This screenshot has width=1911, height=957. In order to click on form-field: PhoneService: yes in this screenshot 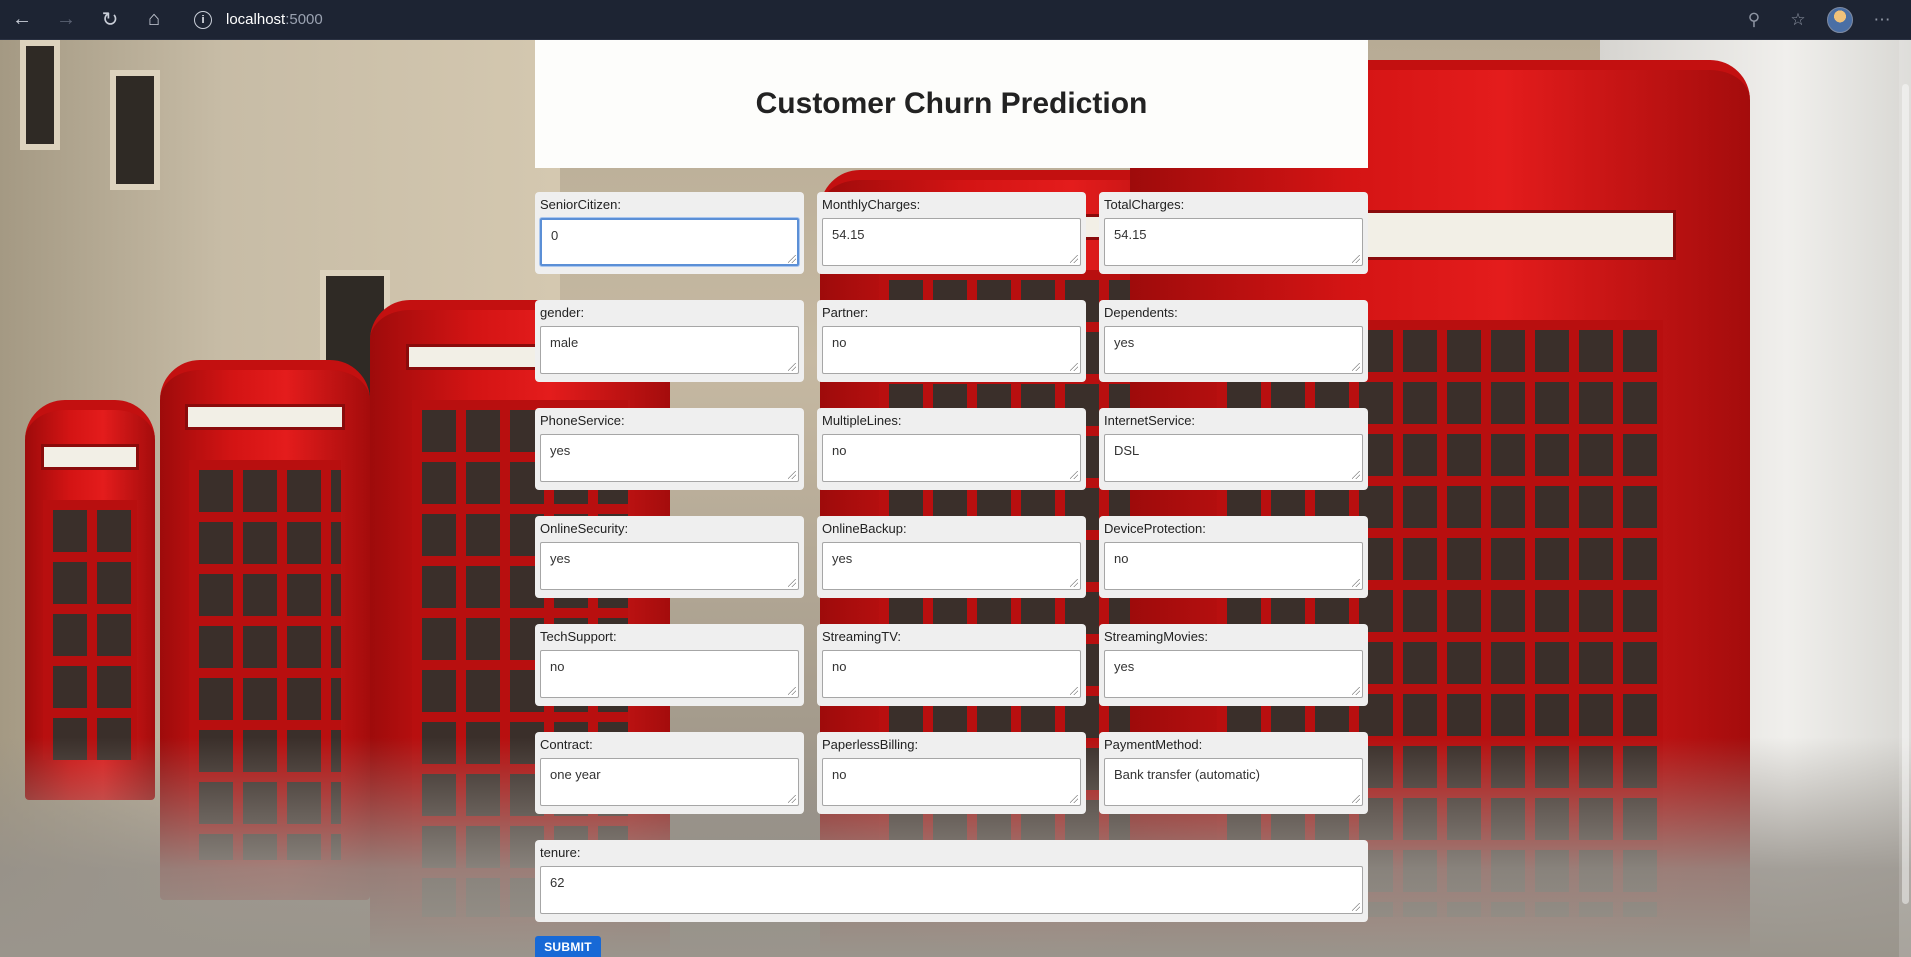, I will do `click(669, 449)`.